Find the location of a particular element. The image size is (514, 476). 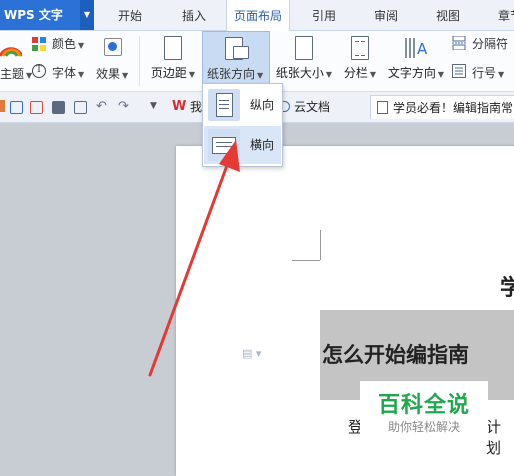

font-circle-icon: T is located at coordinates (39, 71).